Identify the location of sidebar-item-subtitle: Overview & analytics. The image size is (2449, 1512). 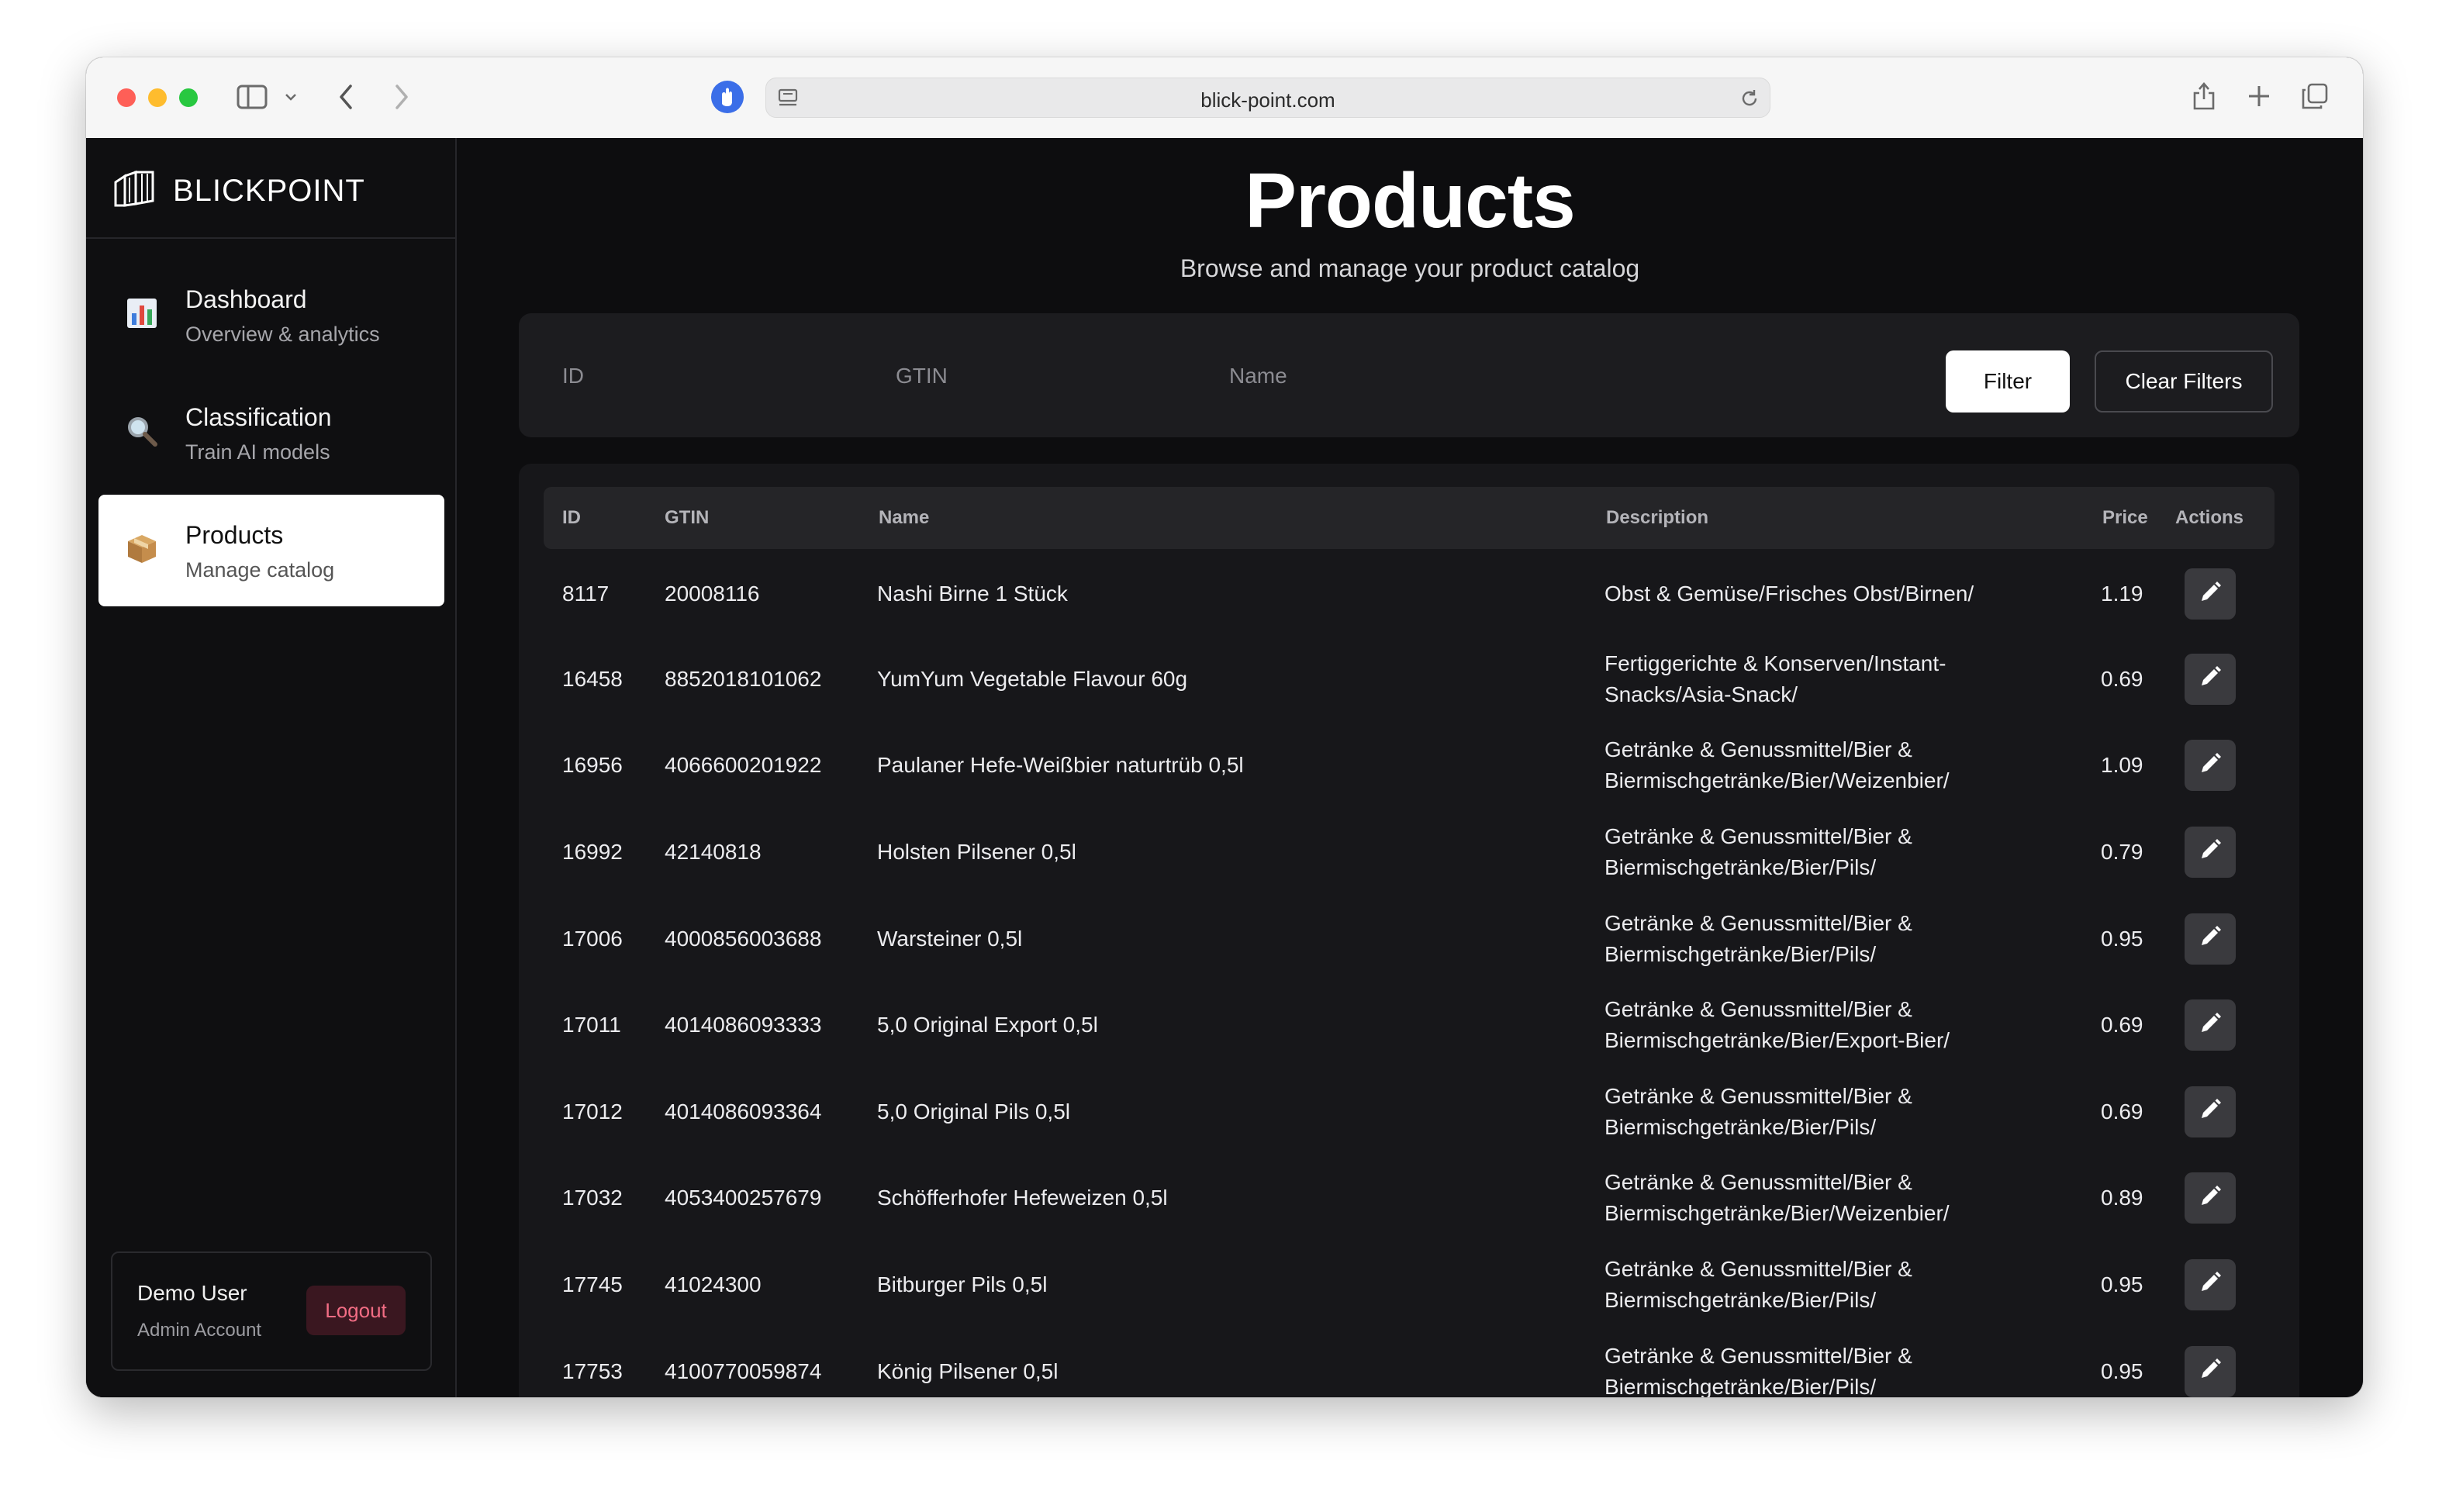
(282, 334).